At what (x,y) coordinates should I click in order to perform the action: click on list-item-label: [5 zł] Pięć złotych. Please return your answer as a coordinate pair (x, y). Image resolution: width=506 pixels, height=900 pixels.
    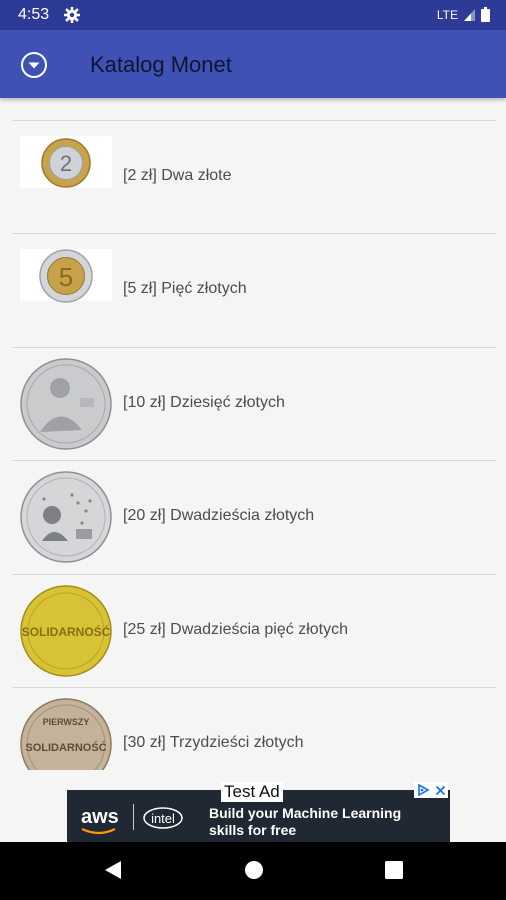
    Looking at the image, I should click on (185, 288).